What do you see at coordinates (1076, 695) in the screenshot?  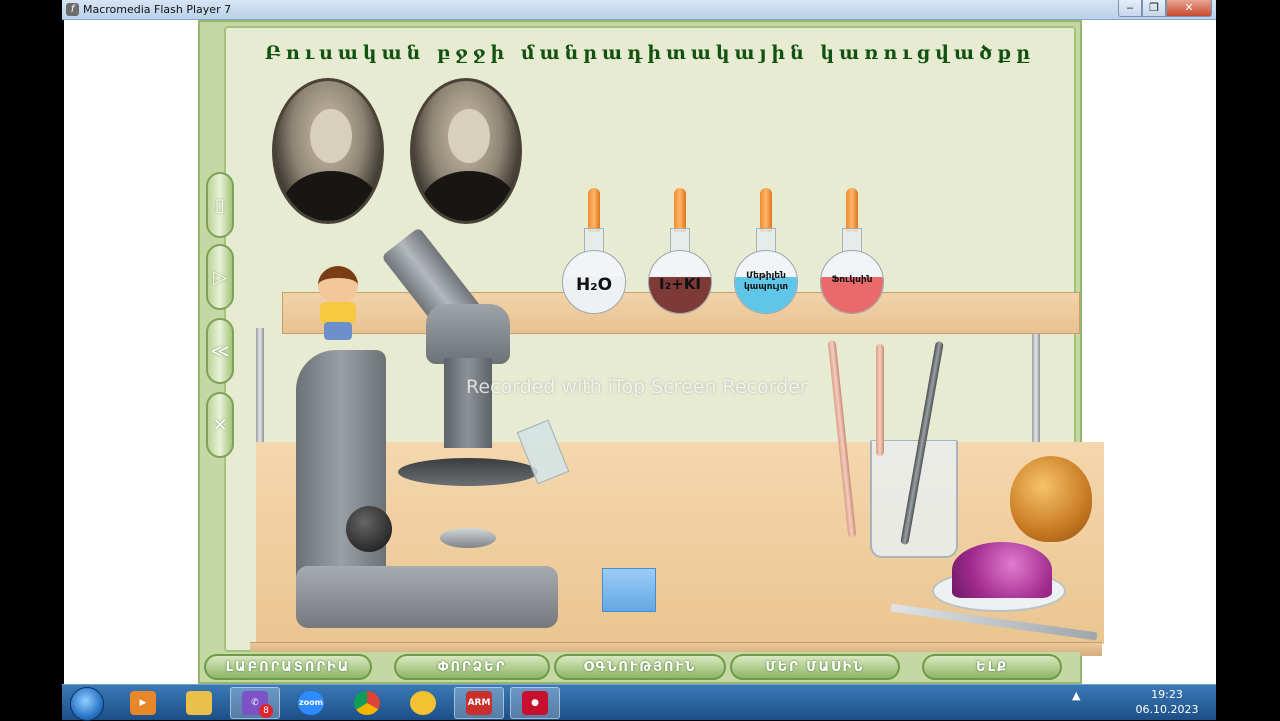 I see `tray-overflow-icon: ▲` at bounding box center [1076, 695].